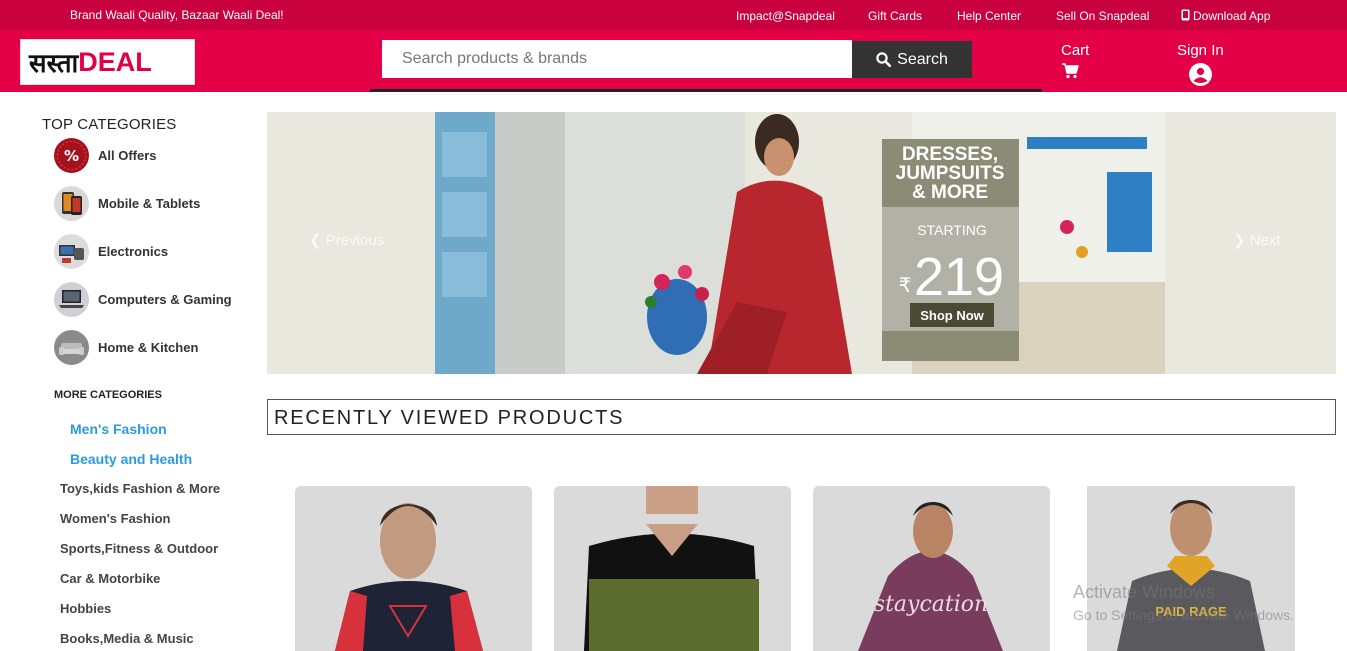  Describe the element at coordinates (959, 277) in the screenshot. I see `banner-price: 219` at that location.